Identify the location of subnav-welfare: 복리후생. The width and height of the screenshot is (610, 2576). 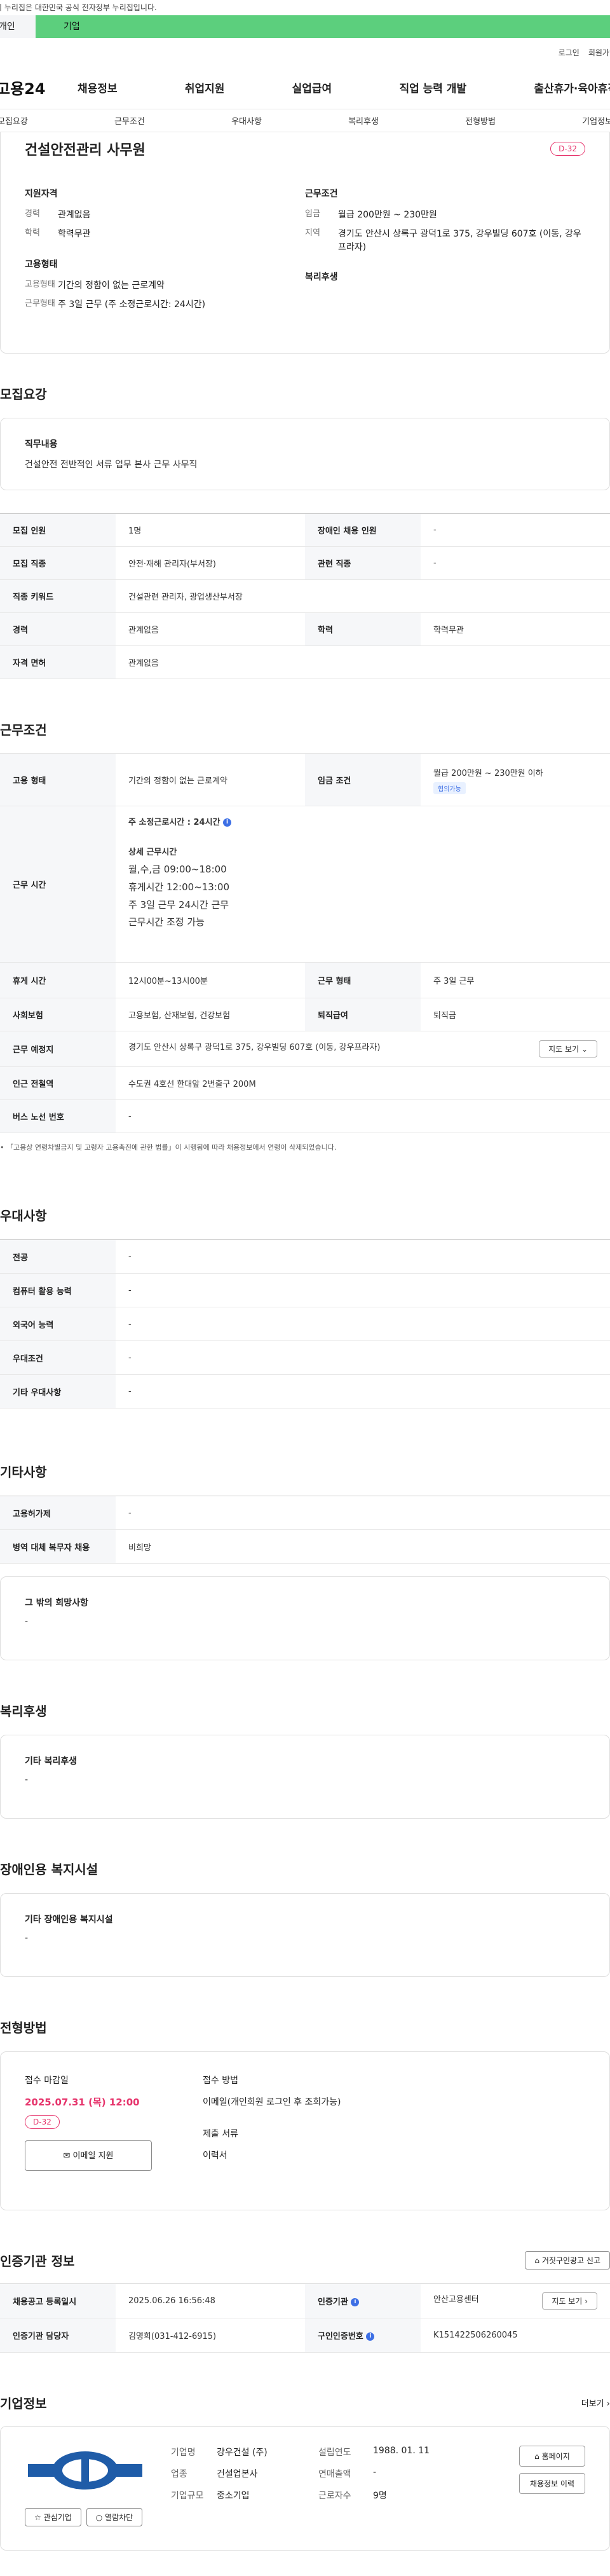
(363, 120).